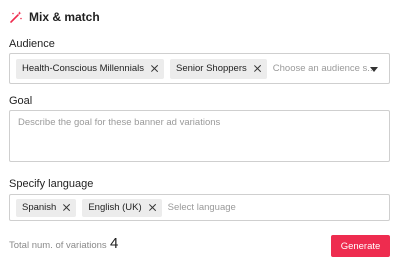 The width and height of the screenshot is (398, 266). I want to click on language-search-input: Select language, so click(202, 207).